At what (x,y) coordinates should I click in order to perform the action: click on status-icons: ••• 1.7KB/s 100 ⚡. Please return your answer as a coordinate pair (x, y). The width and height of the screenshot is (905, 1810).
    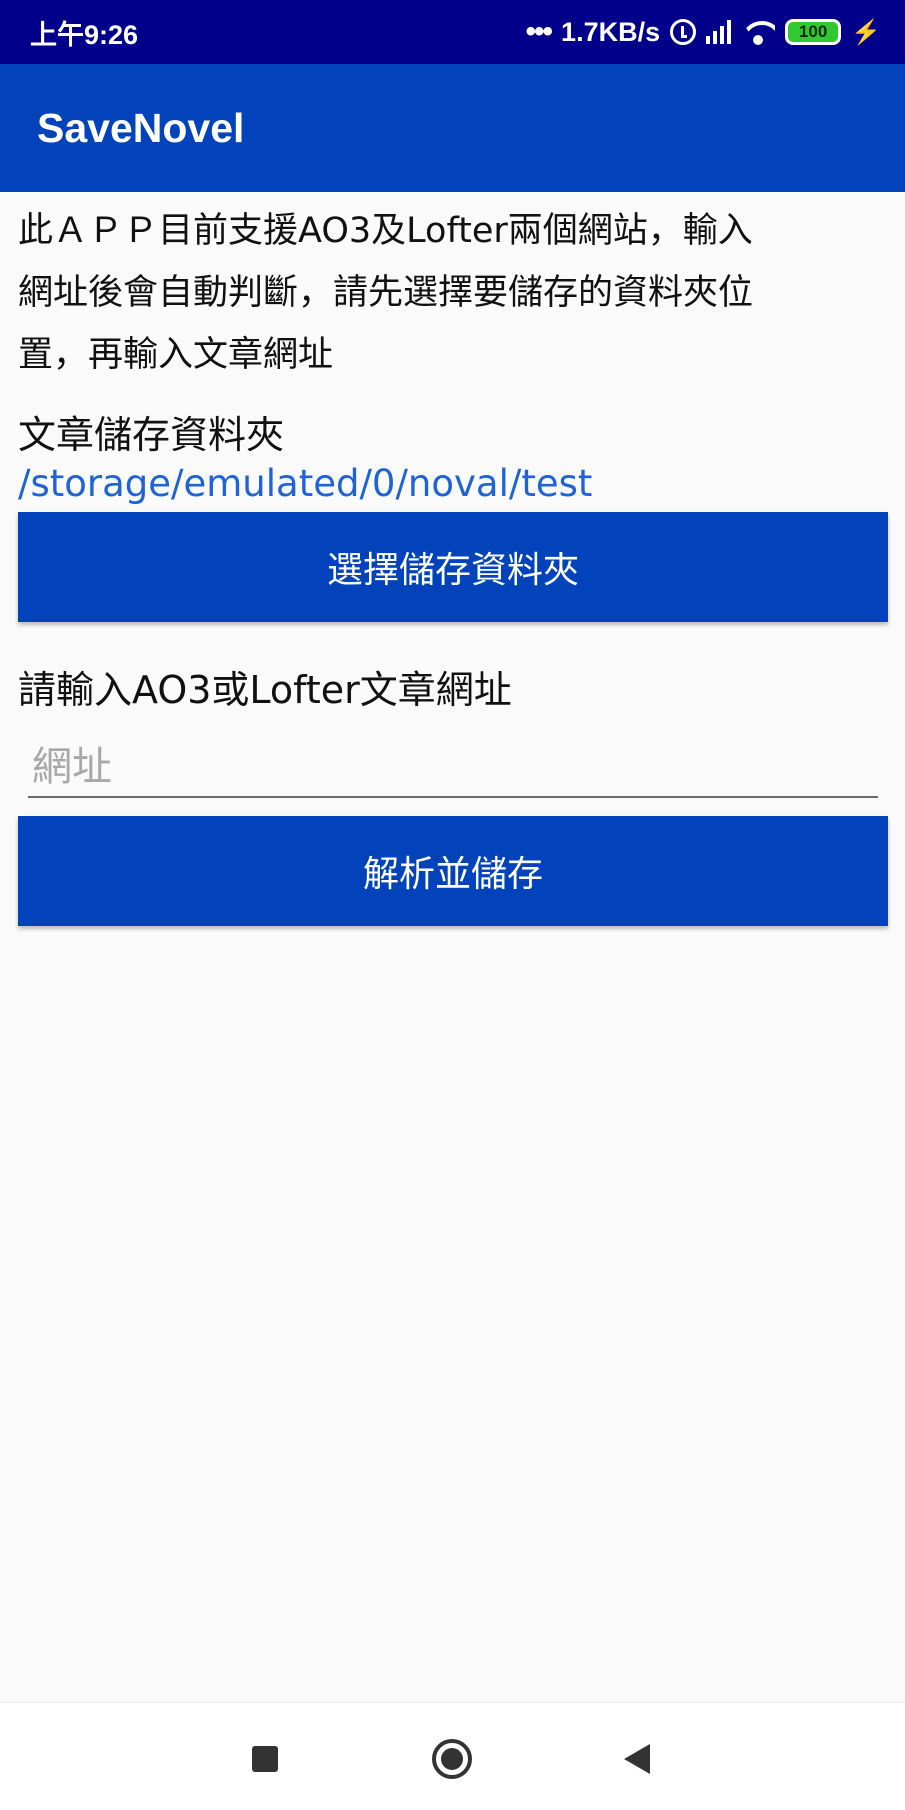
    Looking at the image, I should click on (703, 32).